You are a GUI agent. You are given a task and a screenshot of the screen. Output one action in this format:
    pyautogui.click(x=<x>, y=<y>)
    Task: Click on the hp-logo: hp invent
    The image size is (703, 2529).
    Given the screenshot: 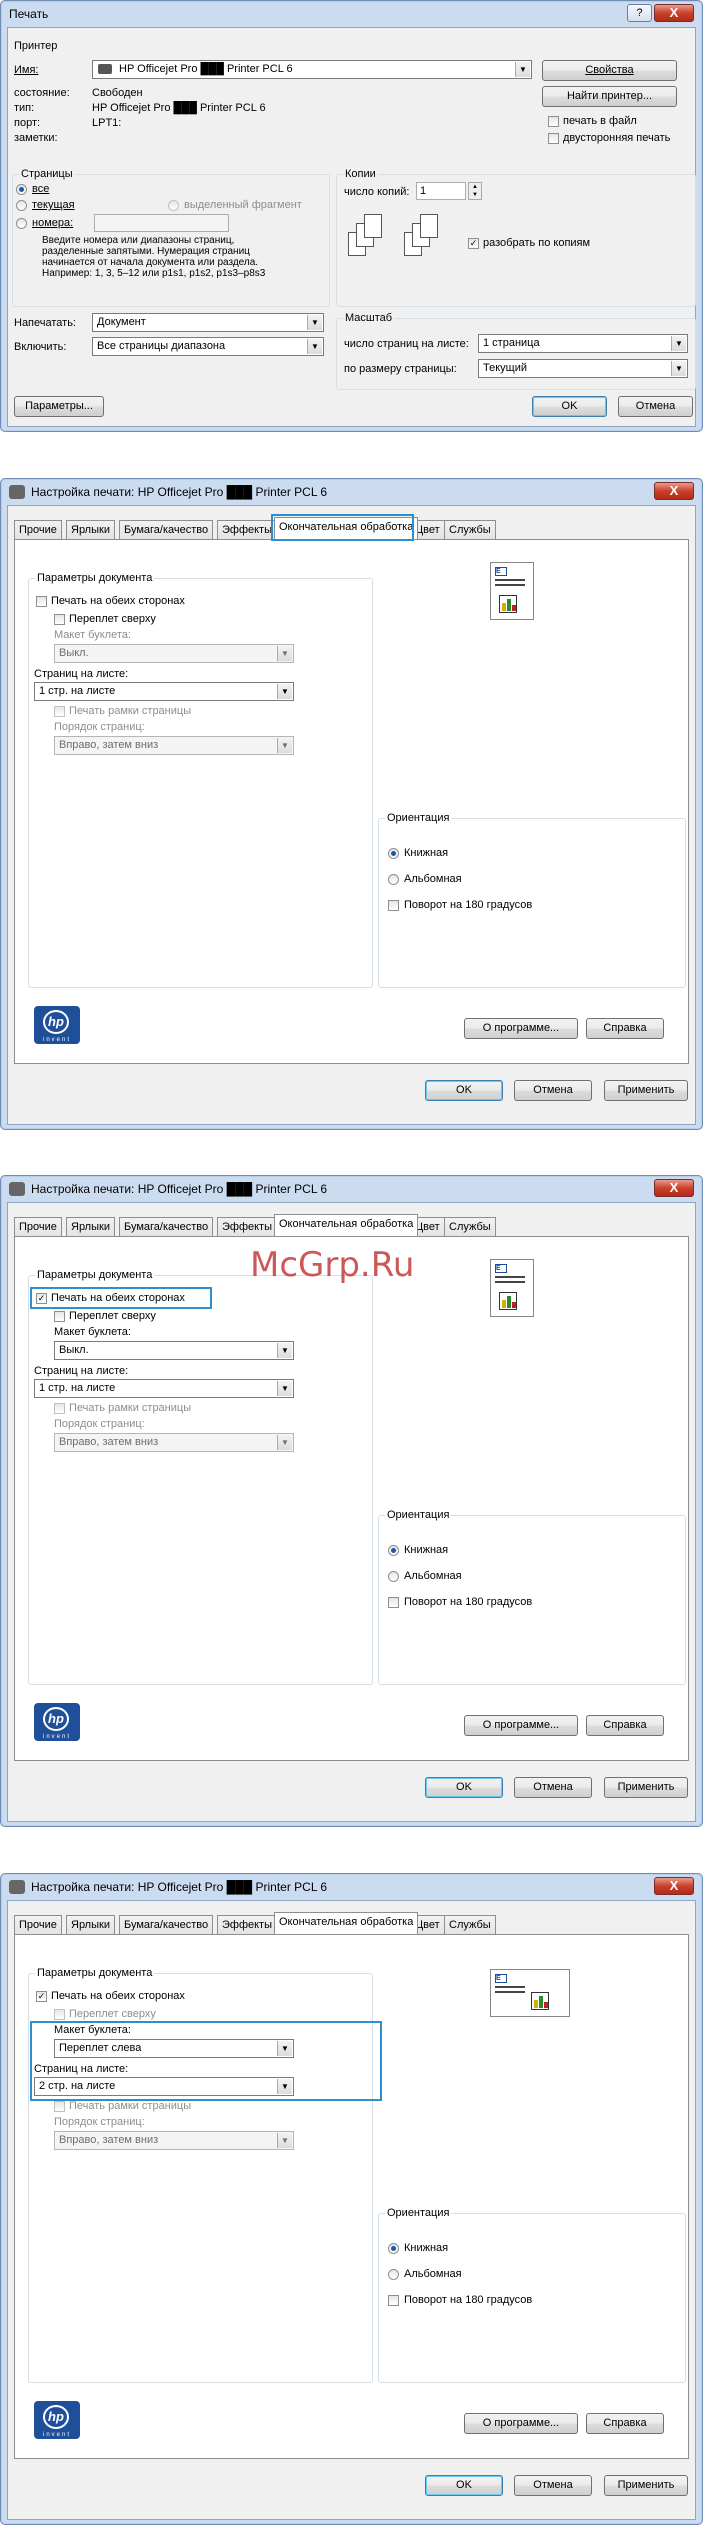 What is the action you would take?
    pyautogui.click(x=57, y=1025)
    